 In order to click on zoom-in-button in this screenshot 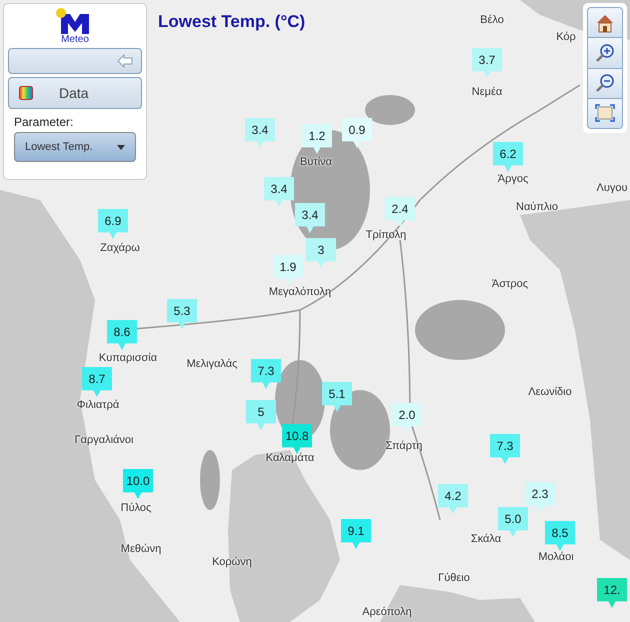, I will do `click(605, 52)`.